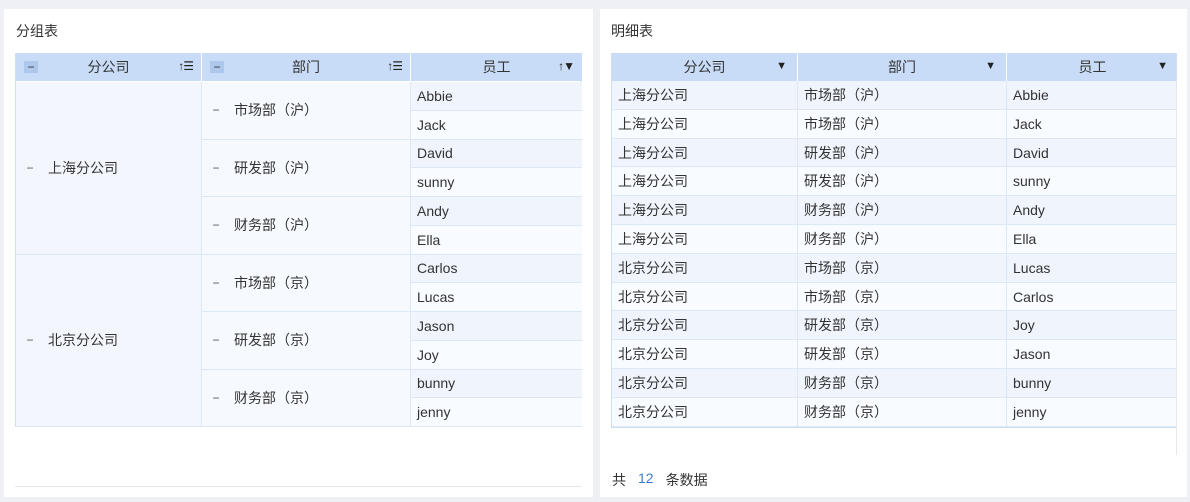  I want to click on table-row: 上海分公司 市场部（沪） Jack, so click(894, 124).